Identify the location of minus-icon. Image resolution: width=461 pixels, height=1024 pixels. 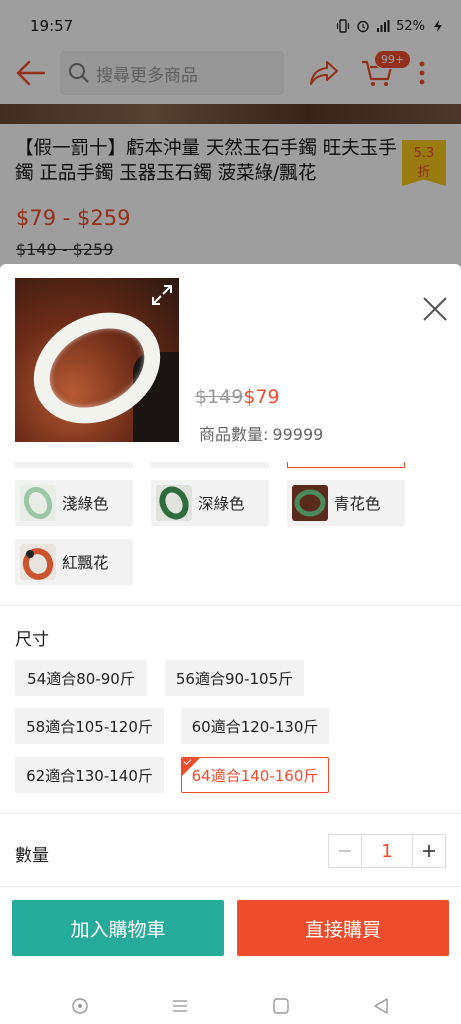
(345, 851).